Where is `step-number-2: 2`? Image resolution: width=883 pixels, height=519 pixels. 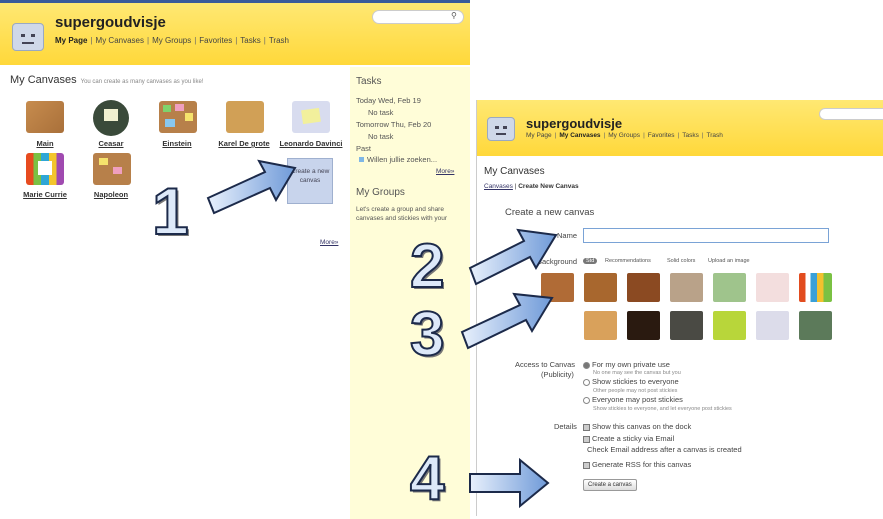 step-number-2: 2 is located at coordinates (427, 266).